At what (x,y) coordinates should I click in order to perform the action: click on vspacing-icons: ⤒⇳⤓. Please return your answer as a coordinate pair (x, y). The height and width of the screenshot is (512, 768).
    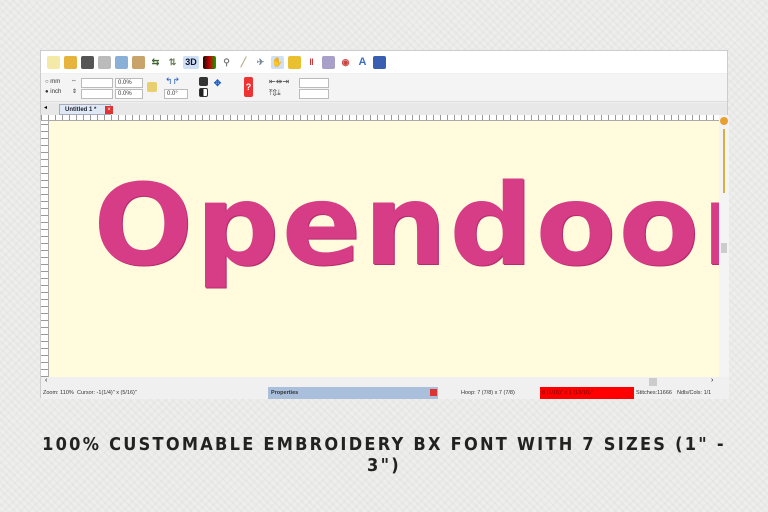
    Looking at the image, I should click on (275, 93).